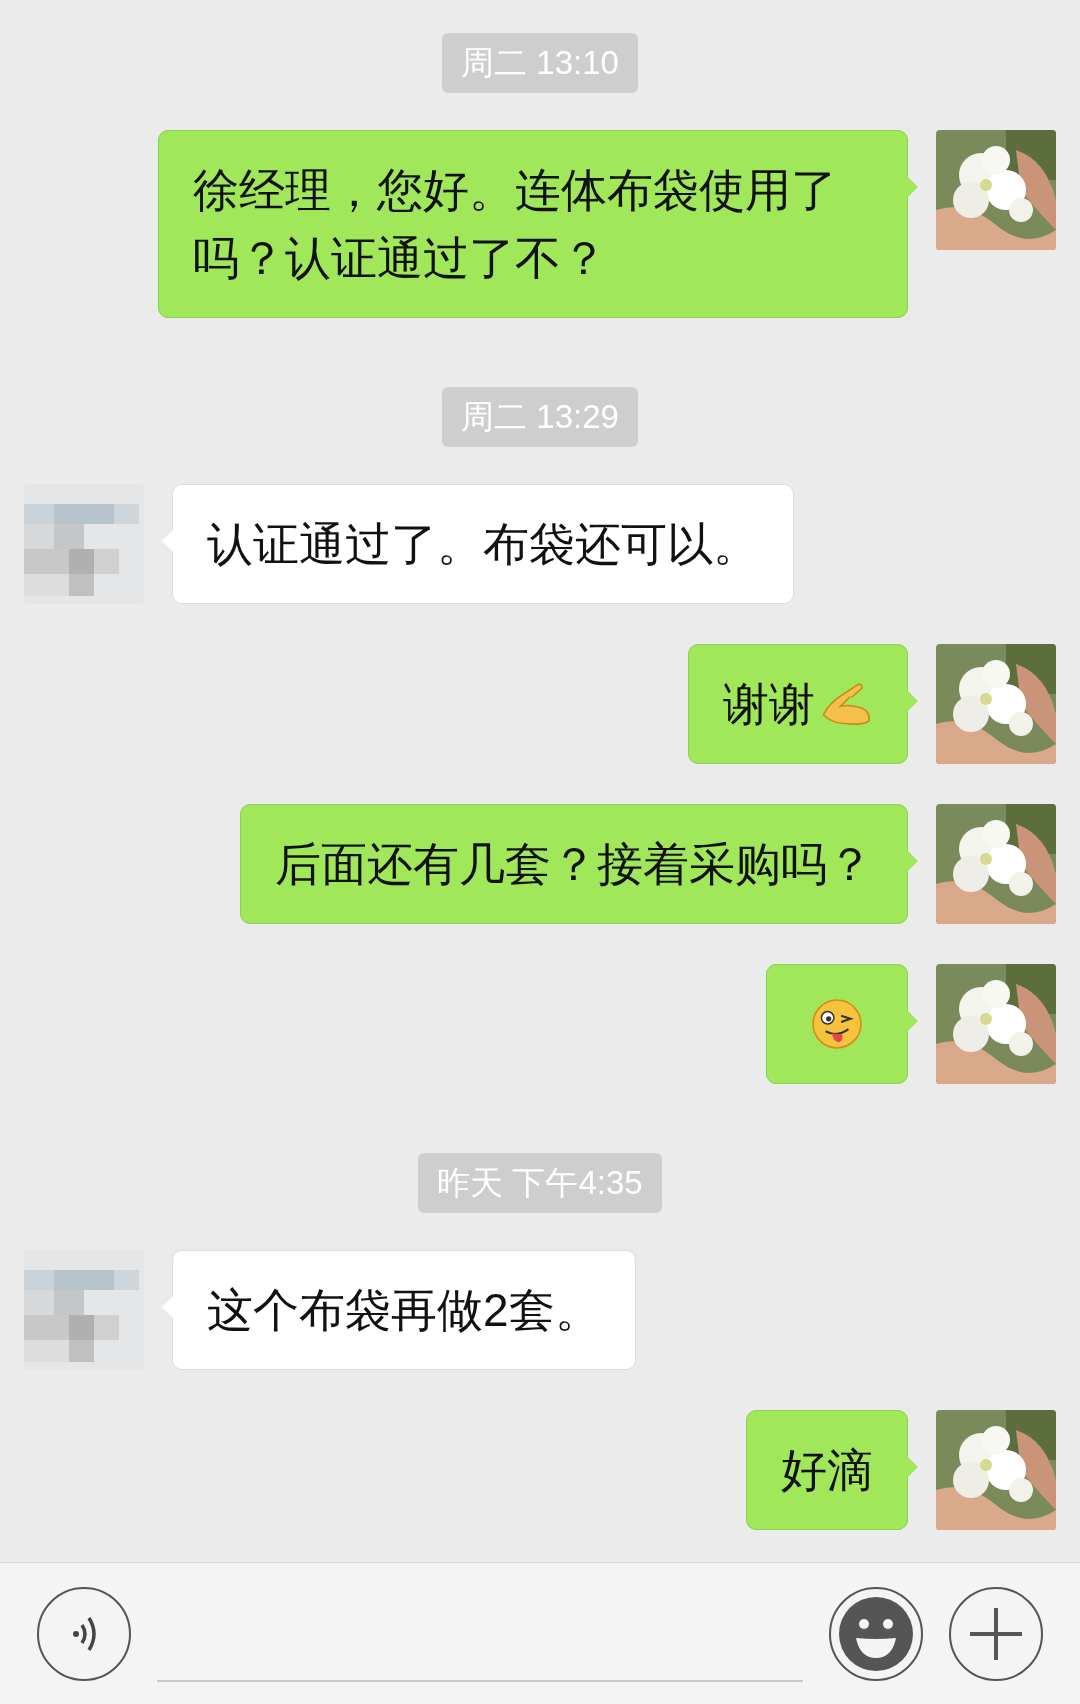  I want to click on plus-icon, so click(996, 1633).